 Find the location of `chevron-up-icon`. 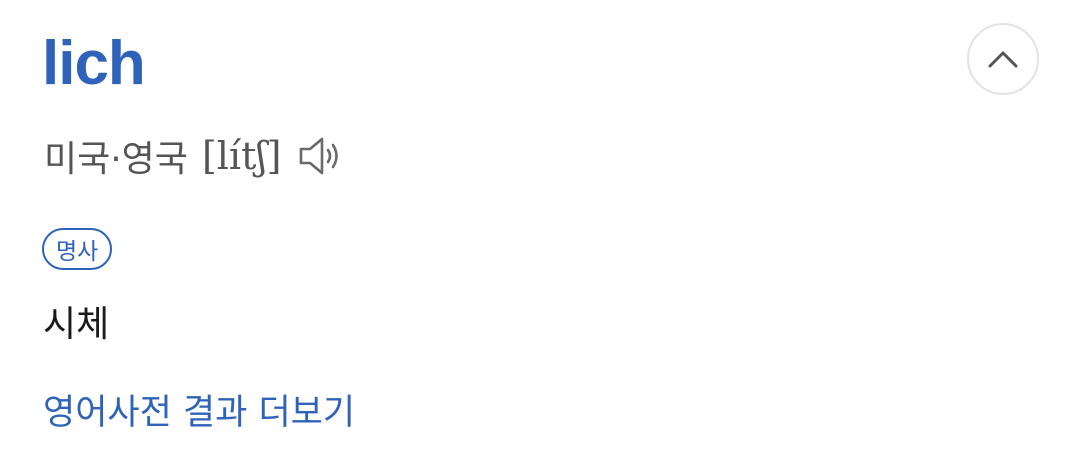

chevron-up-icon is located at coordinates (1003, 59).